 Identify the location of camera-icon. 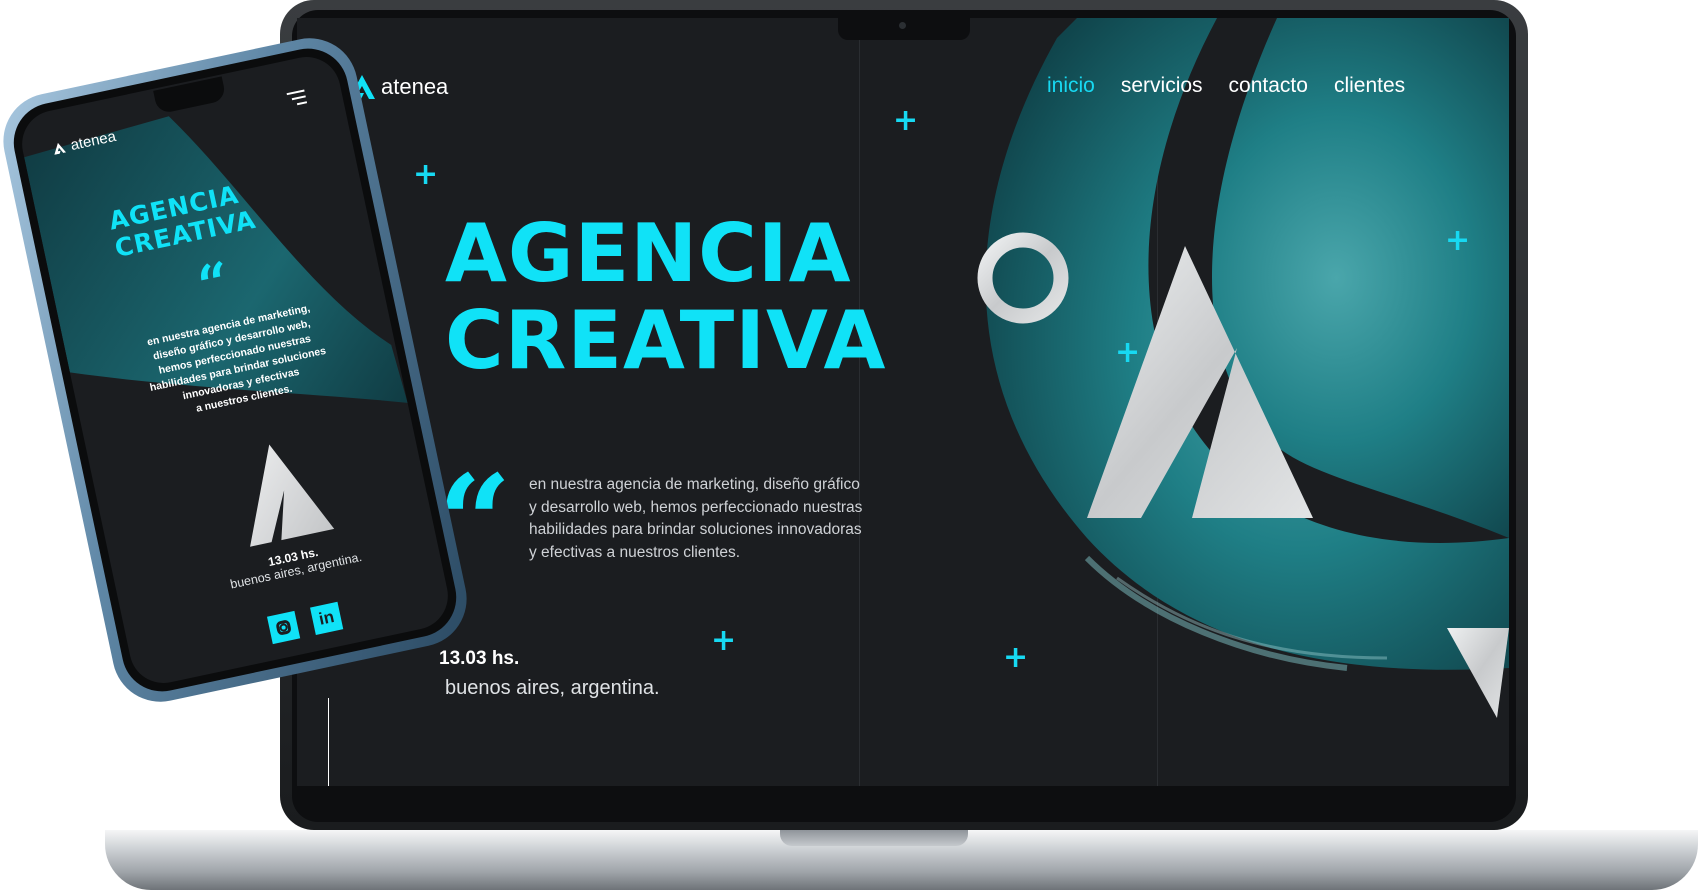
(902, 25).